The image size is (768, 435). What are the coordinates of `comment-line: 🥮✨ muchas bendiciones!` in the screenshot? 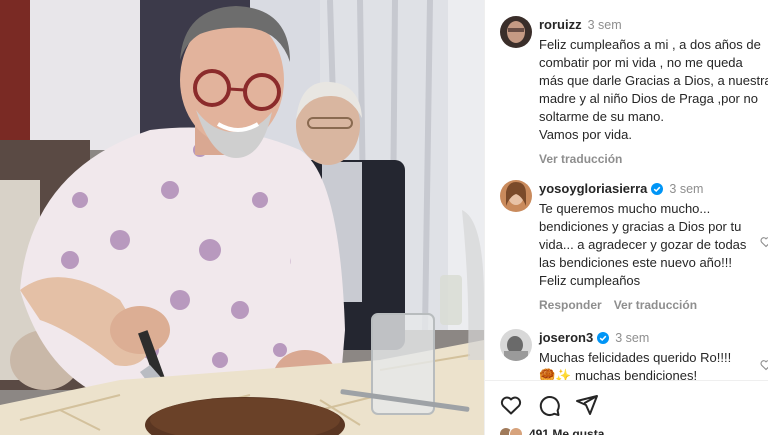 It's located at (618, 374).